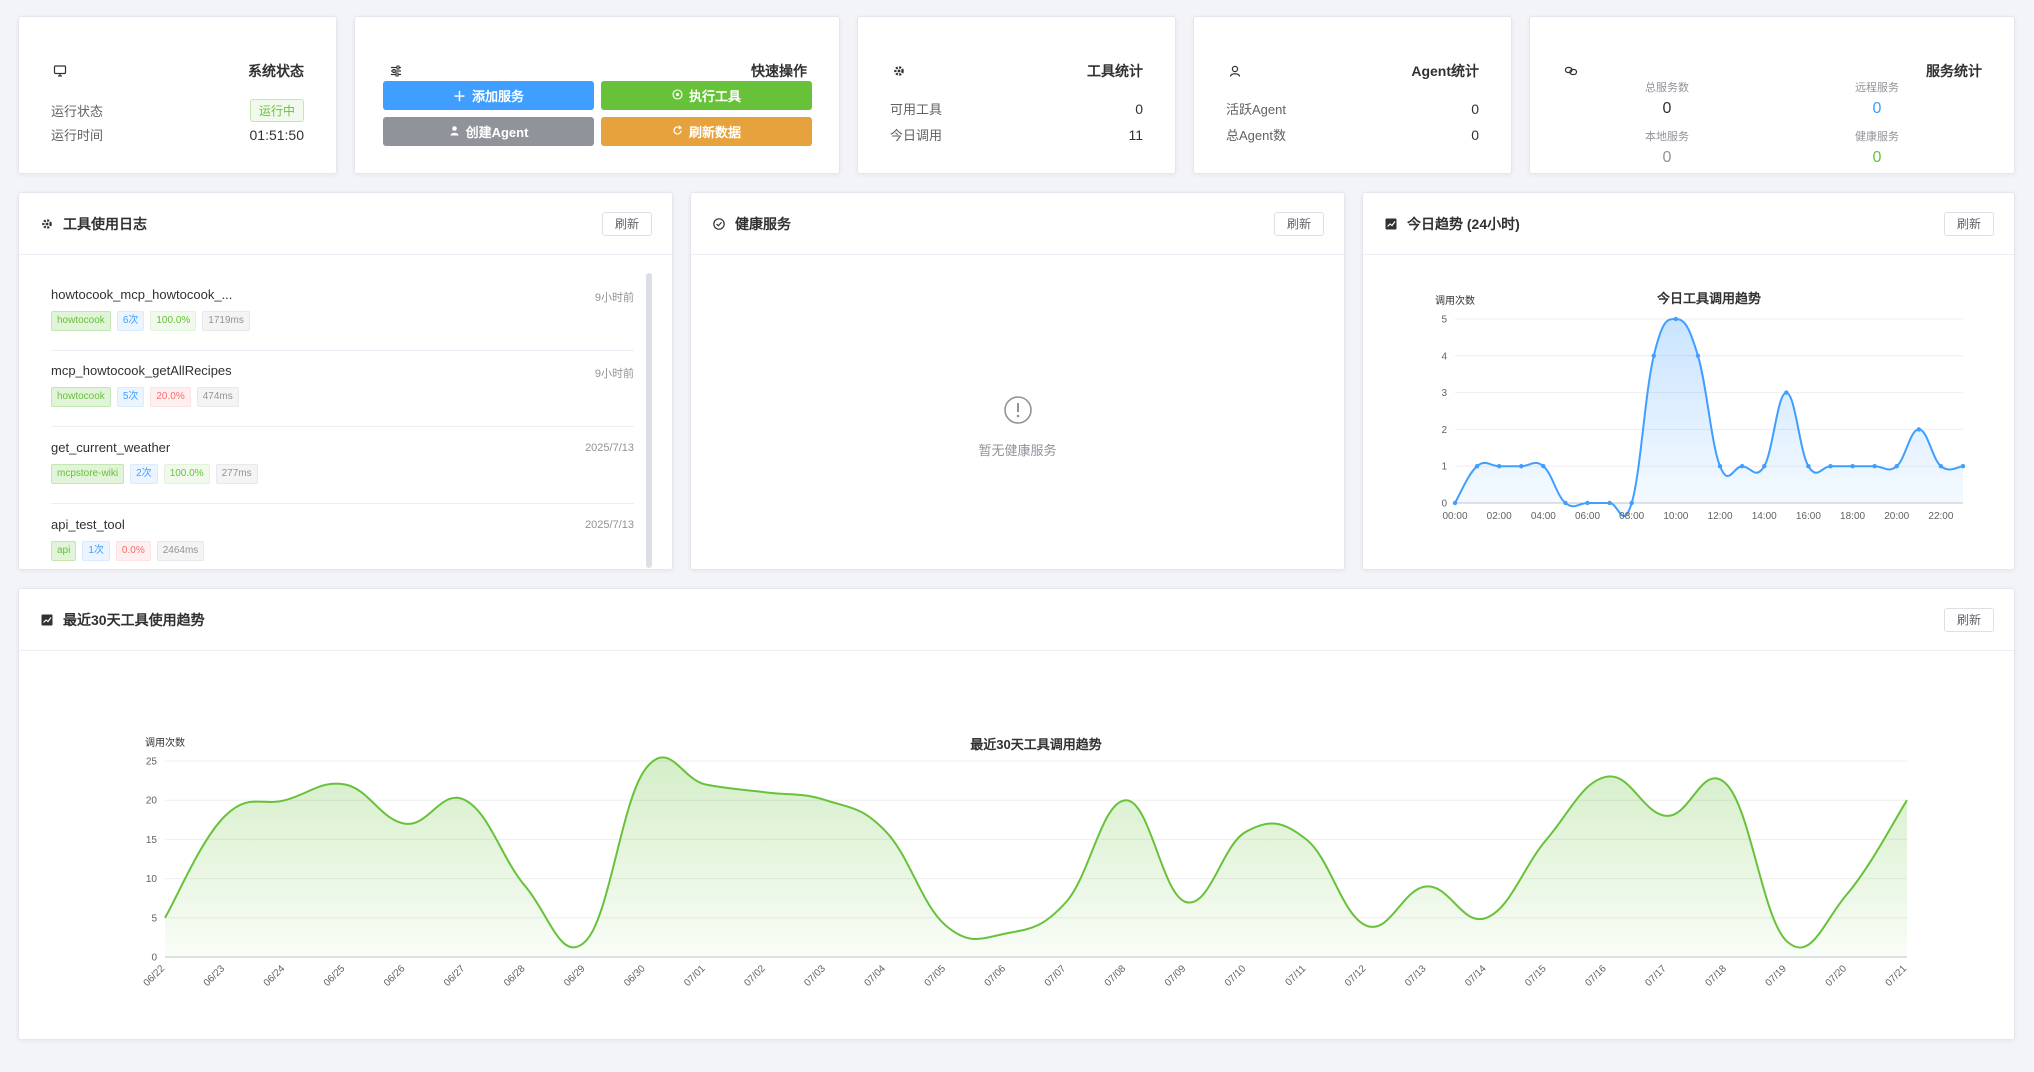  I want to click on play-circle-icon, so click(677, 95).